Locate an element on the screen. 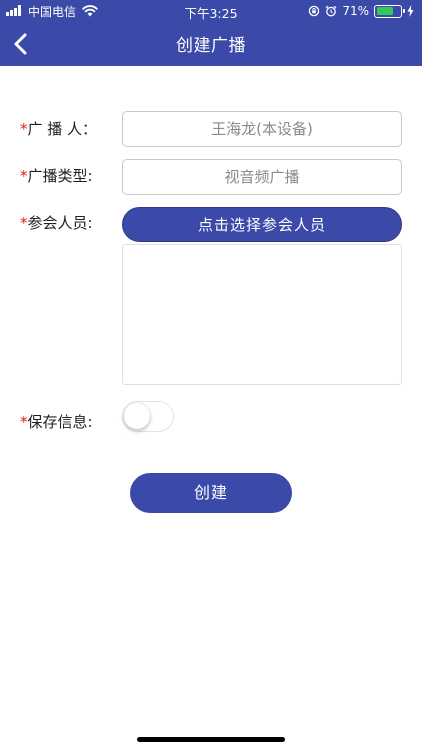  alarm-icon is located at coordinates (331, 11).